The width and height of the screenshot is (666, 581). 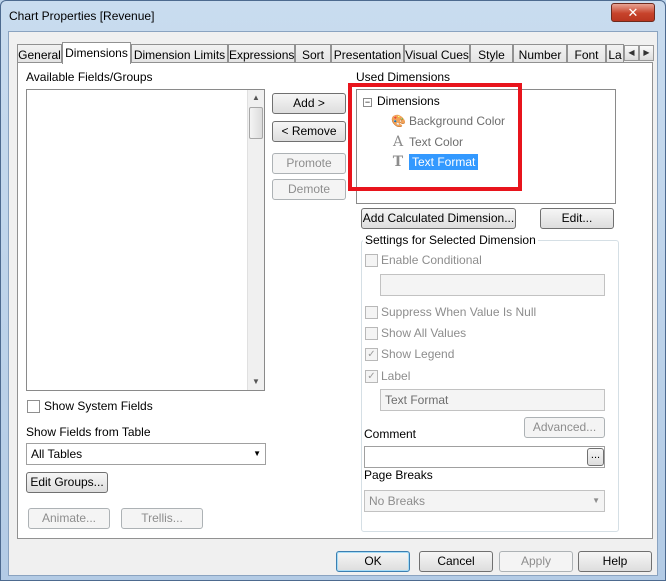 What do you see at coordinates (371, 260) in the screenshot?
I see `enable-conditional-checkbox` at bounding box center [371, 260].